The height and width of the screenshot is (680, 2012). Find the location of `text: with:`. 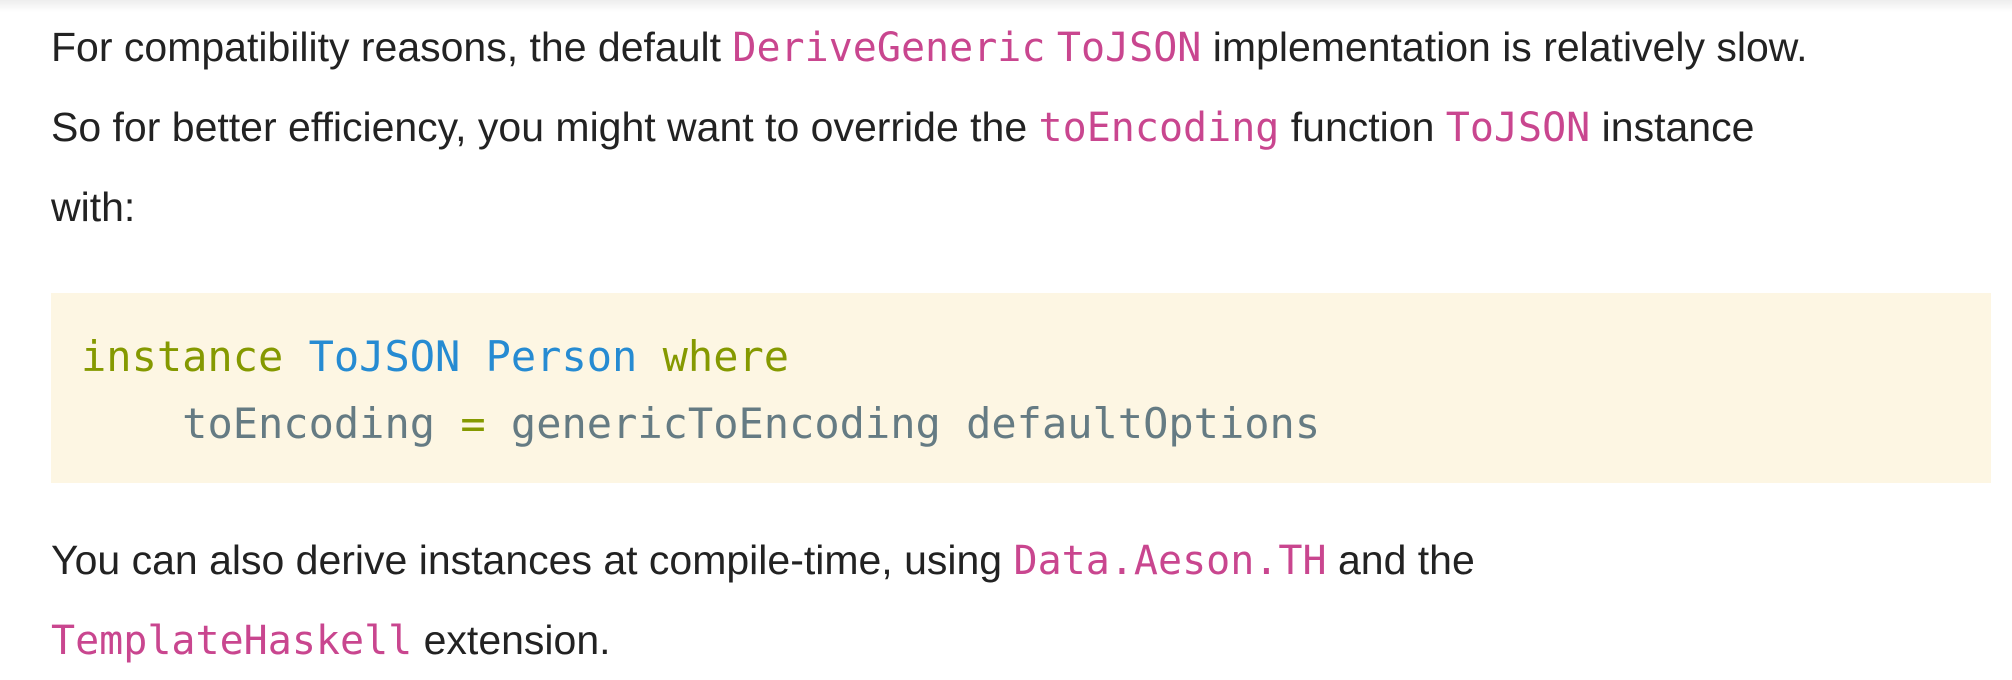

text: with: is located at coordinates (93, 207).